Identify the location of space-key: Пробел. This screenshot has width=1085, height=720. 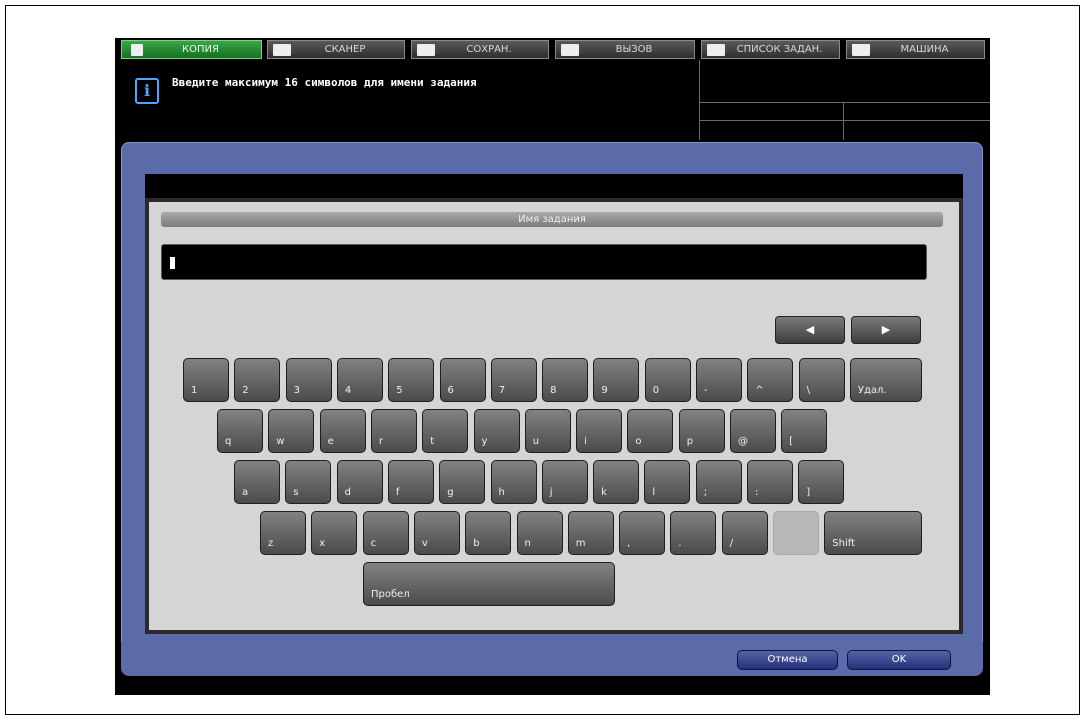
(489, 584).